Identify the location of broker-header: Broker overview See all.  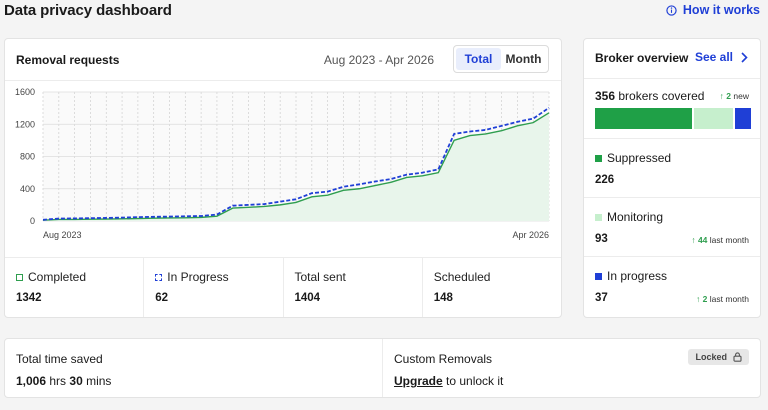
(672, 59).